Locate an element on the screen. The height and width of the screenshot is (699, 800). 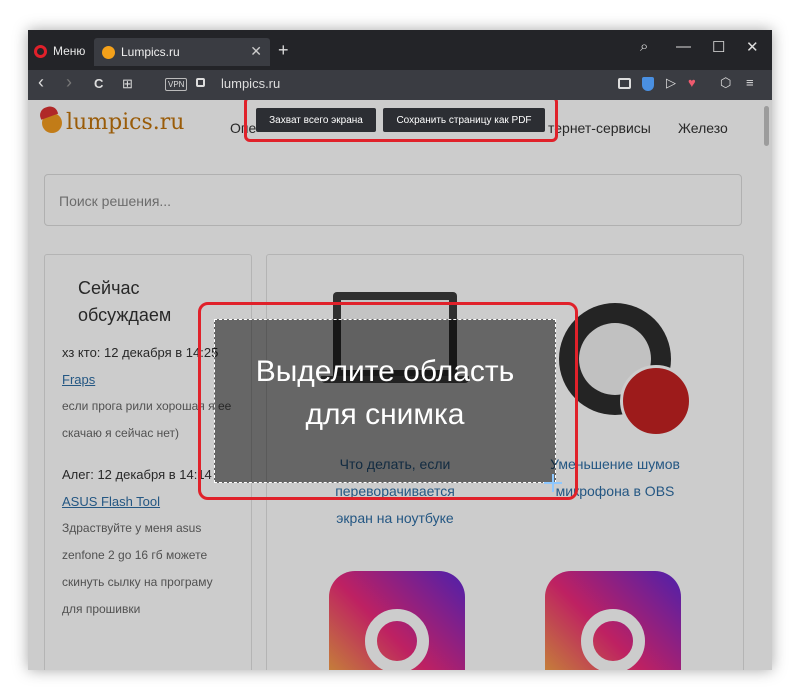
menu-label: Меню is located at coordinates (69, 51).